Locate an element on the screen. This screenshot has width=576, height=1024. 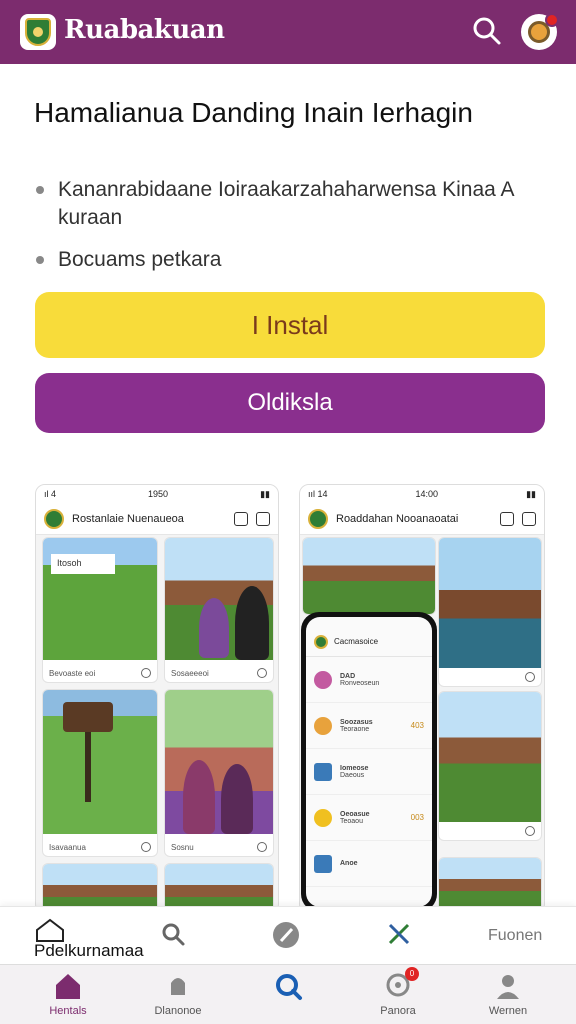
nav-item-home: Hentals is located at coordinates (68, 994).